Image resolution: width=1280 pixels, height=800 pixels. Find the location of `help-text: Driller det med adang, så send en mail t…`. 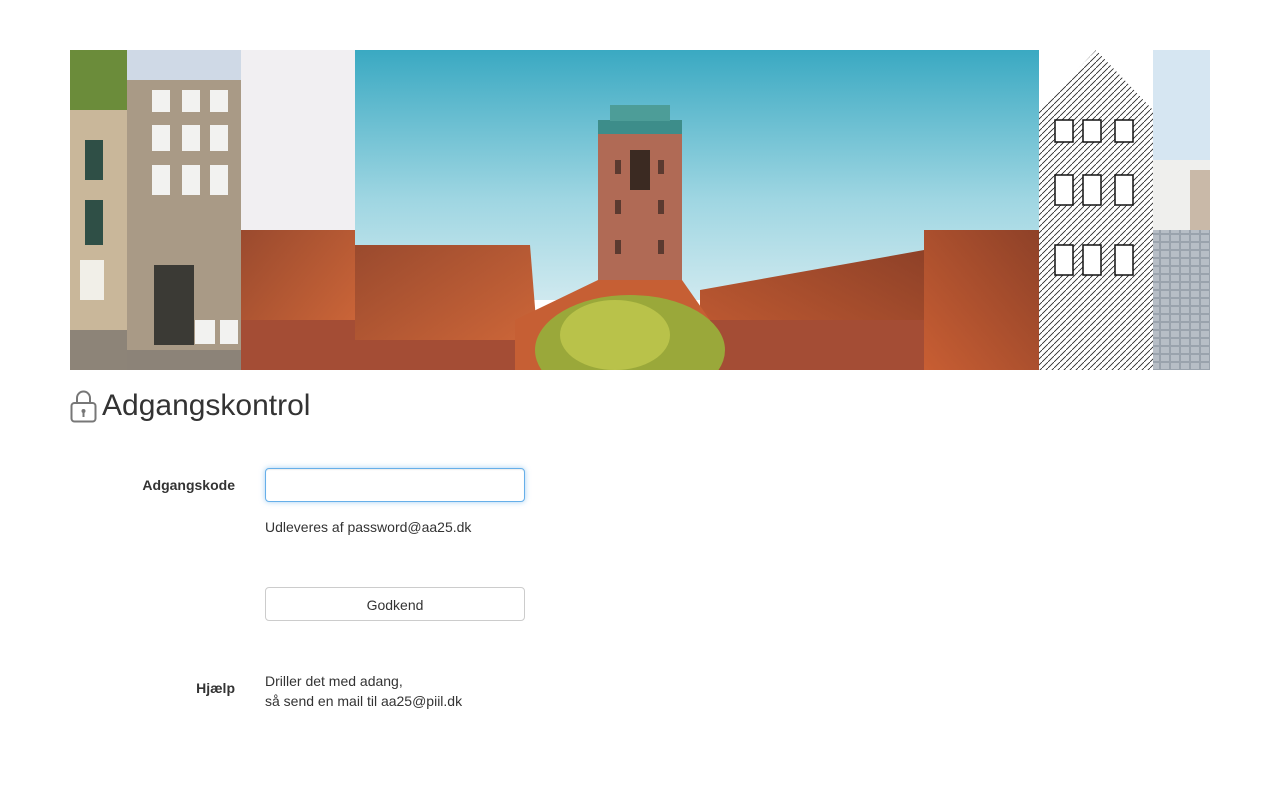

help-text: Driller det med adang, så send en mail t… is located at coordinates (363, 691).